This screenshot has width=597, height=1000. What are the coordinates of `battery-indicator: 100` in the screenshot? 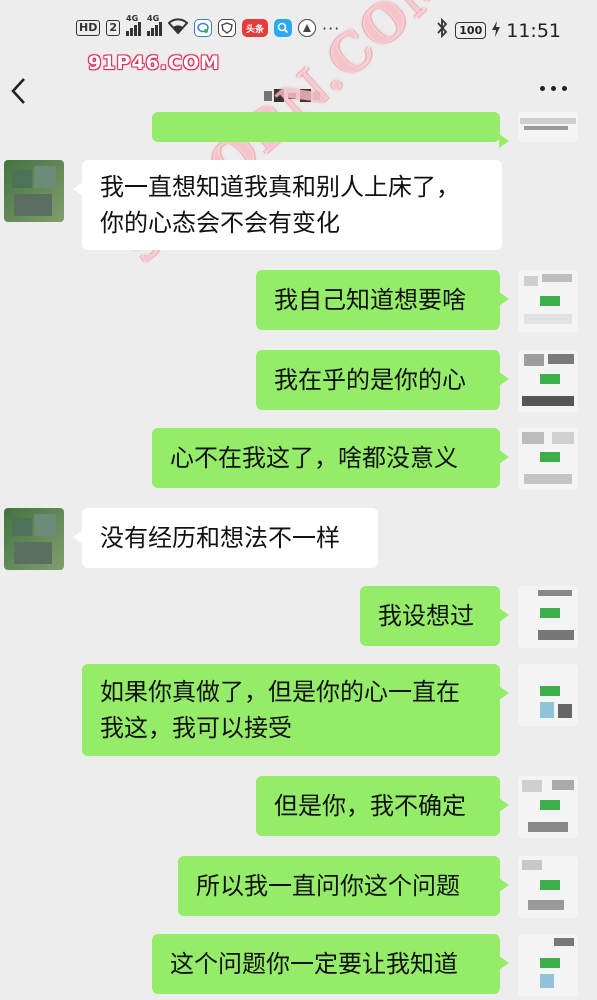 It's located at (471, 30).